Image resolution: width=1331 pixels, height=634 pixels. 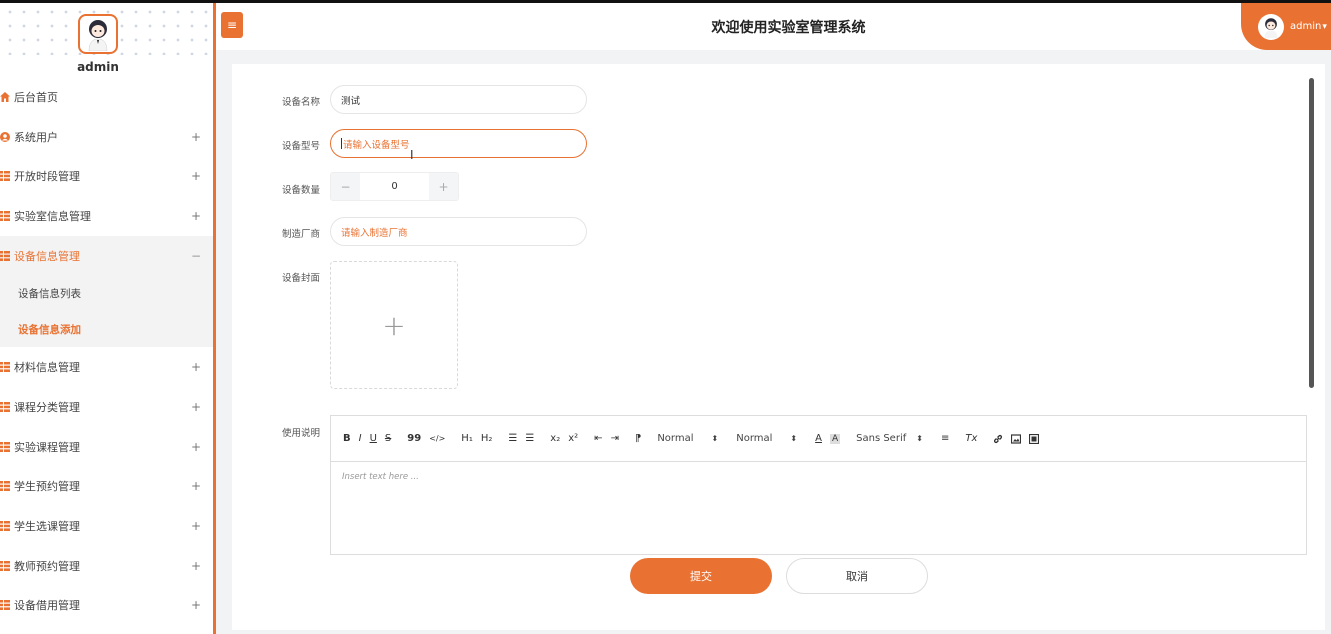 What do you see at coordinates (347, 438) in the screenshot?
I see `bold-button: B` at bounding box center [347, 438].